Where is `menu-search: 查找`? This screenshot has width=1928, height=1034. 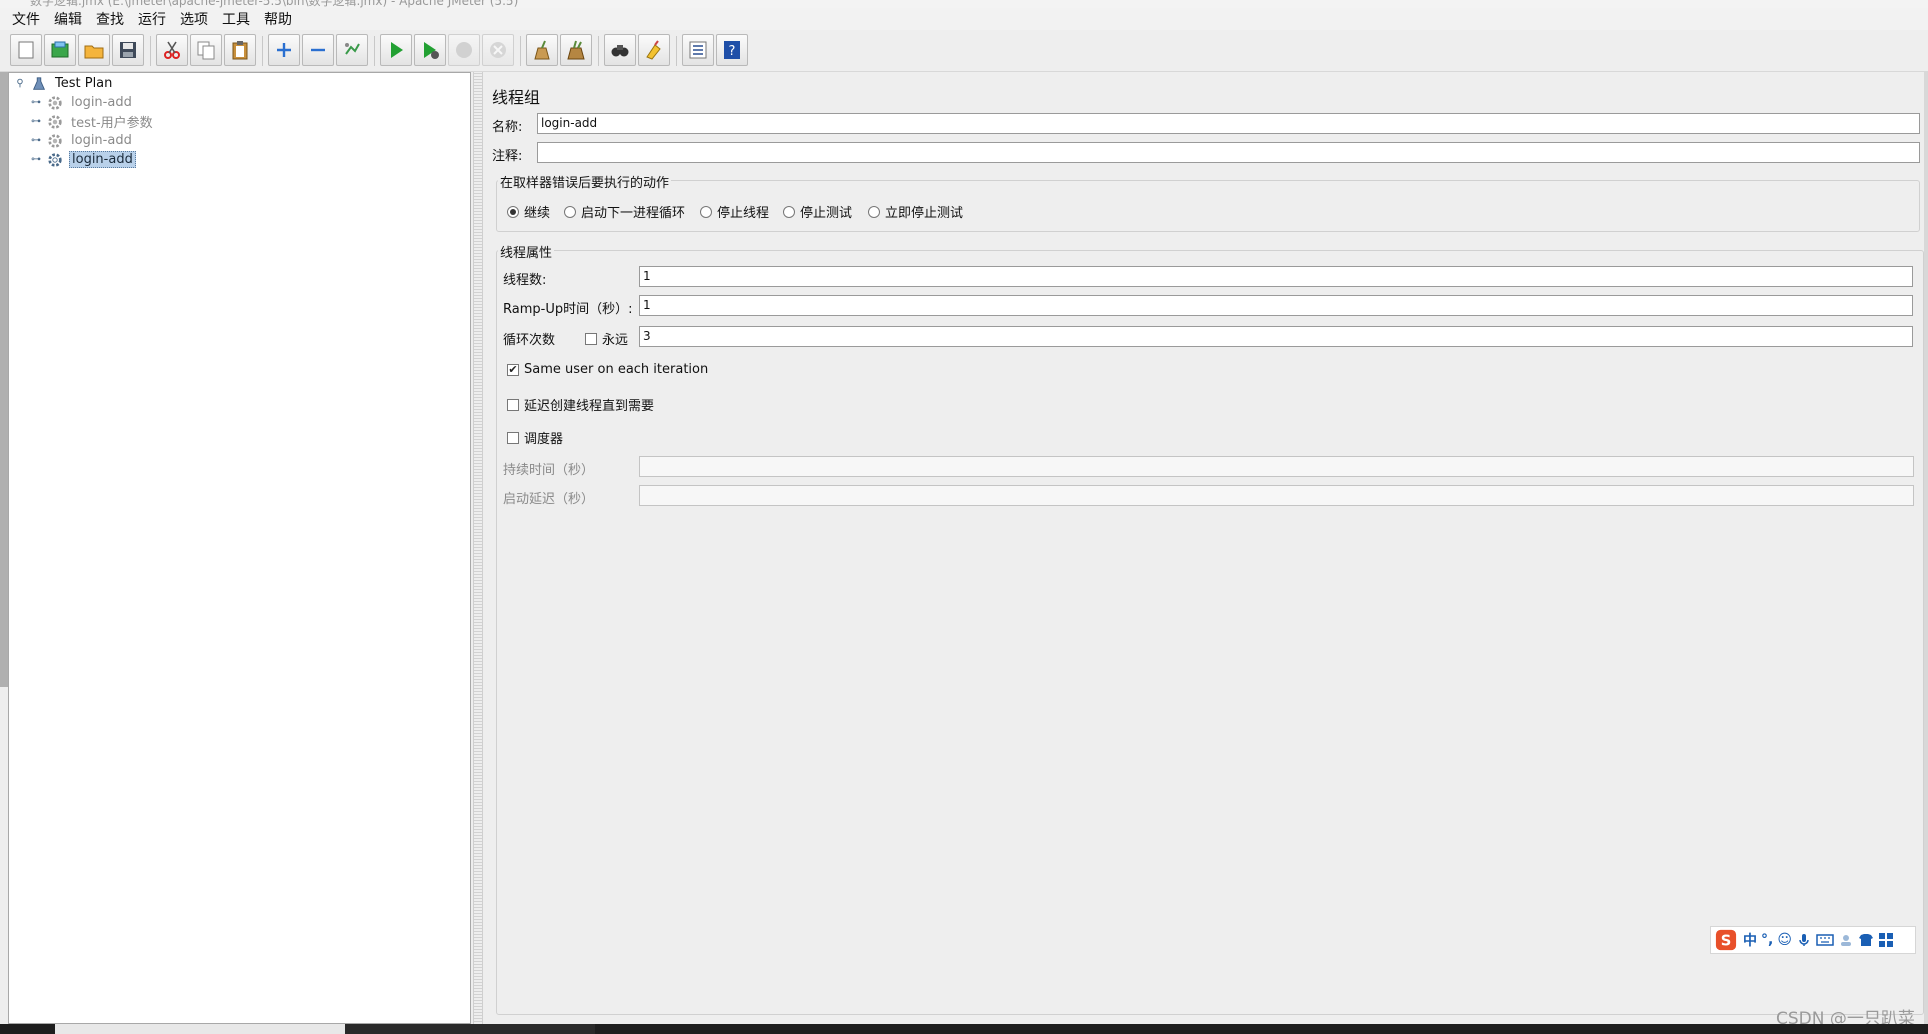 menu-search: 查找 is located at coordinates (110, 19).